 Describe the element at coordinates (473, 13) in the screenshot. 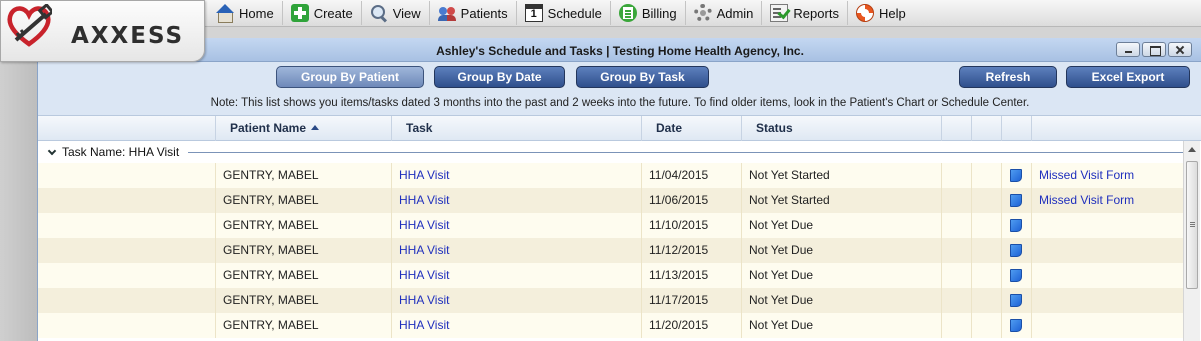

I see `menu-patients: Patients` at that location.